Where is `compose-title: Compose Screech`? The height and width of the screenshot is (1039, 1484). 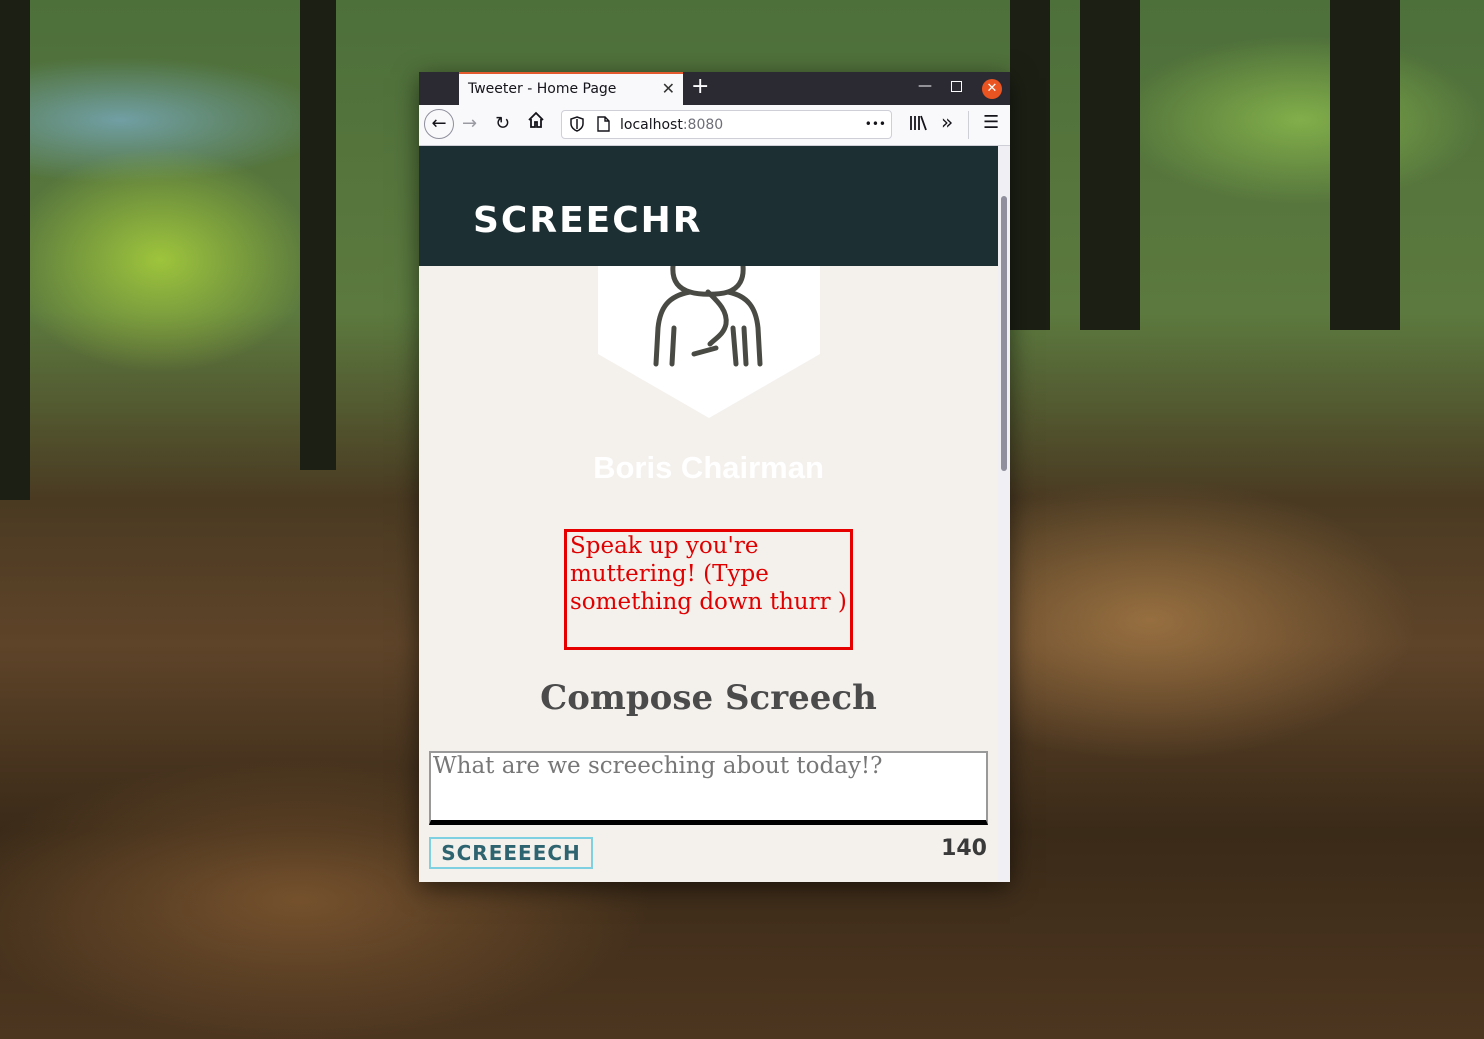
compose-title: Compose Screech is located at coordinates (708, 698).